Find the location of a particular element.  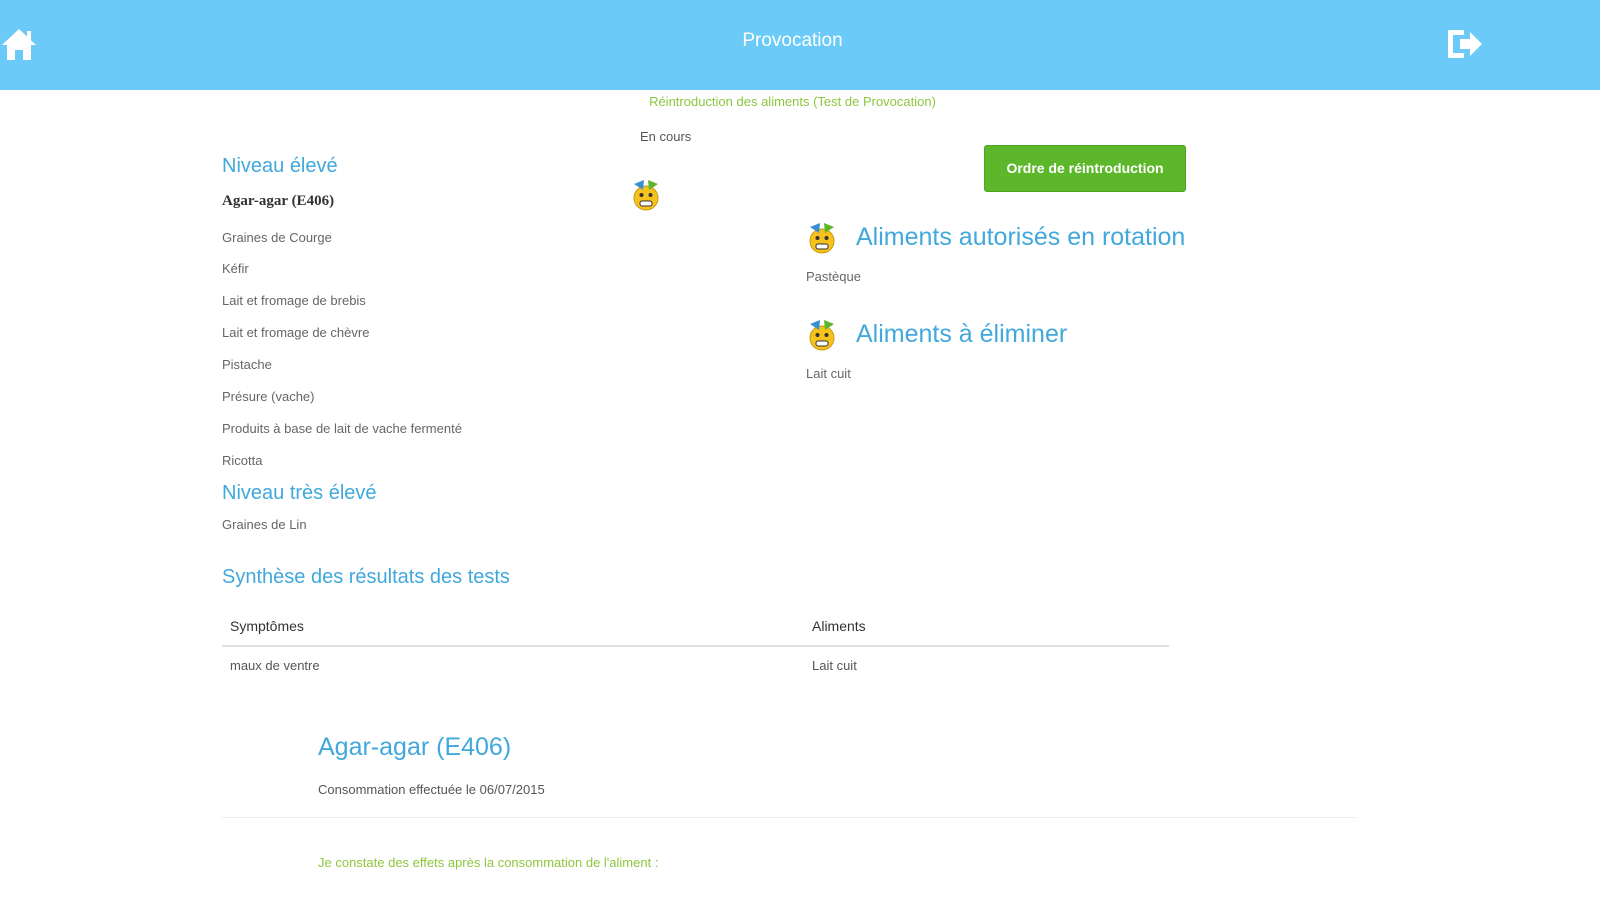

food-item: Kéfir is located at coordinates (235, 268).